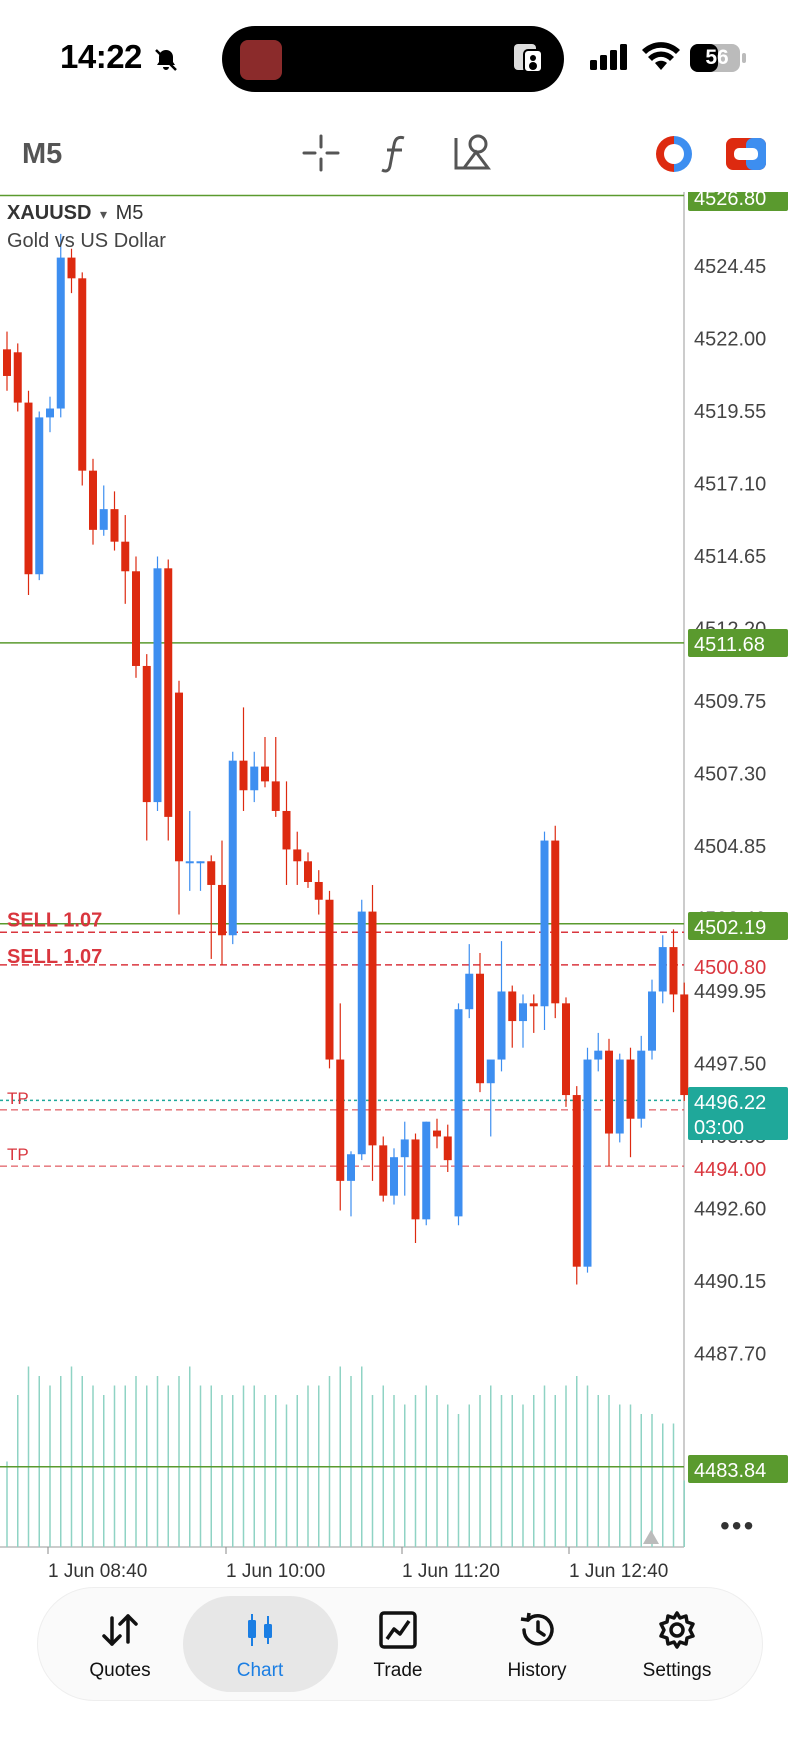 This screenshot has width=800, height=1739. What do you see at coordinates (674, 154) in the screenshot?
I see `one-click-trading-icon` at bounding box center [674, 154].